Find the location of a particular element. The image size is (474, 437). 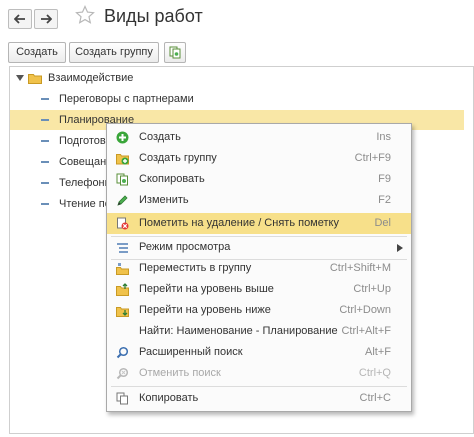

menu-item-move-to-group: Переместить в группу Ctrl+Shift+M is located at coordinates (259, 268).